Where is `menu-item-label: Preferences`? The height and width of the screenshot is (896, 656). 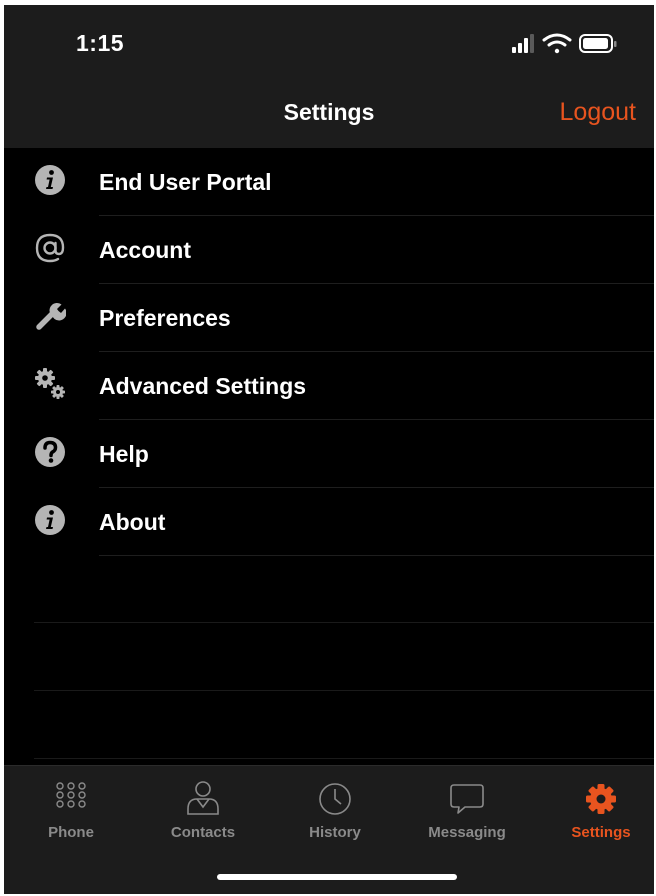
menu-item-label: Preferences is located at coordinates (165, 318).